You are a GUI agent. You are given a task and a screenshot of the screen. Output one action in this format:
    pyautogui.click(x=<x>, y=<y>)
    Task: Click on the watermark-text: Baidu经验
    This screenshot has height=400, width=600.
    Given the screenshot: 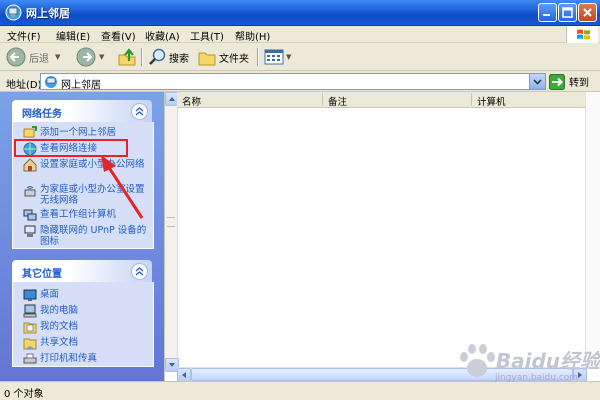 What is the action you would take?
    pyautogui.click(x=547, y=361)
    